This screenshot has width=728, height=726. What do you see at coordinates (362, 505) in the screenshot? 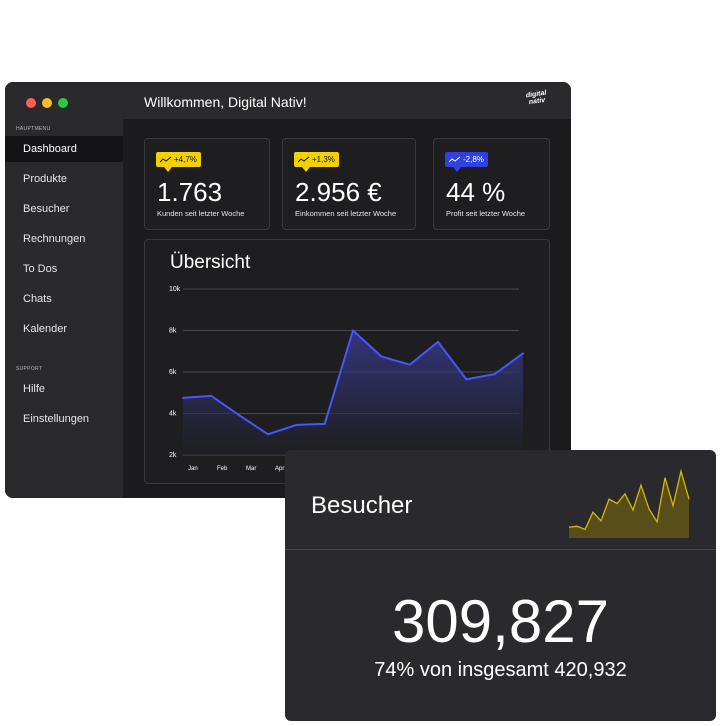
I see `visitor-title: Besucher` at bounding box center [362, 505].